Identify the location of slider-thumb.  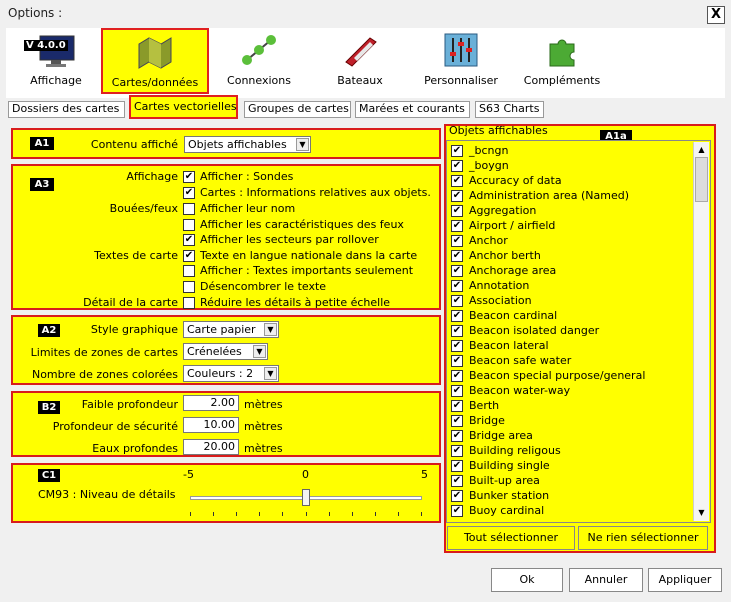
(305, 497).